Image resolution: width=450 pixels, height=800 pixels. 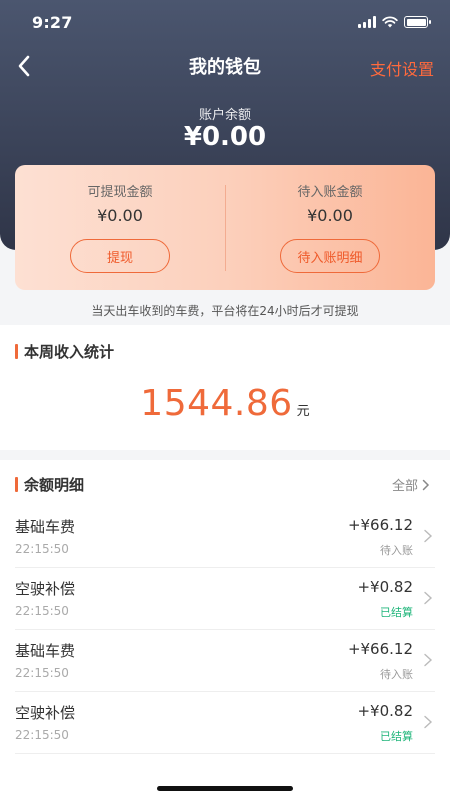 I want to click on wifi-icon, so click(x=390, y=22).